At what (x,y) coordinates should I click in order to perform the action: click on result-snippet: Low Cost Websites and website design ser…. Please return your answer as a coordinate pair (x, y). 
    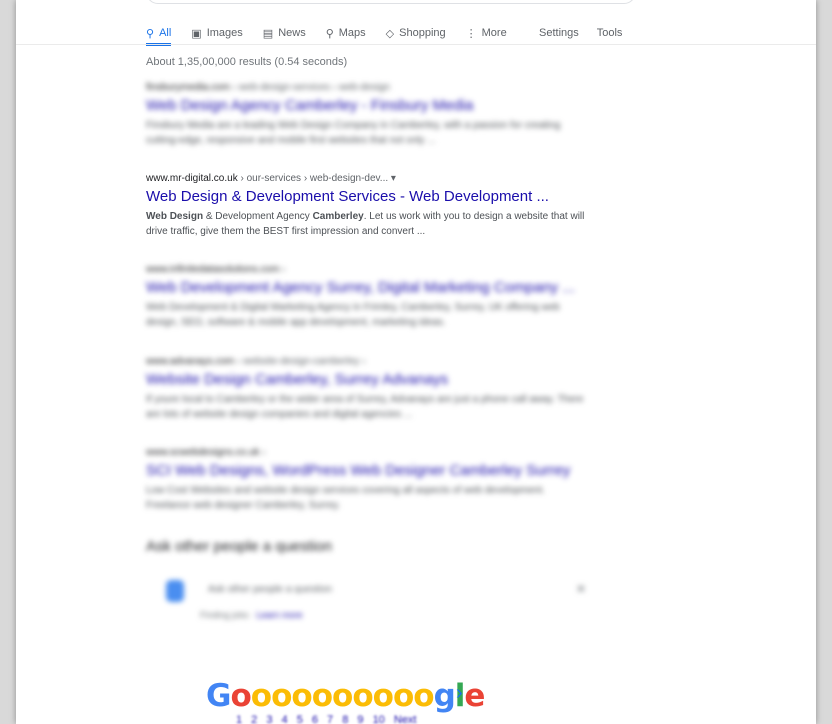
    Looking at the image, I should click on (345, 498).